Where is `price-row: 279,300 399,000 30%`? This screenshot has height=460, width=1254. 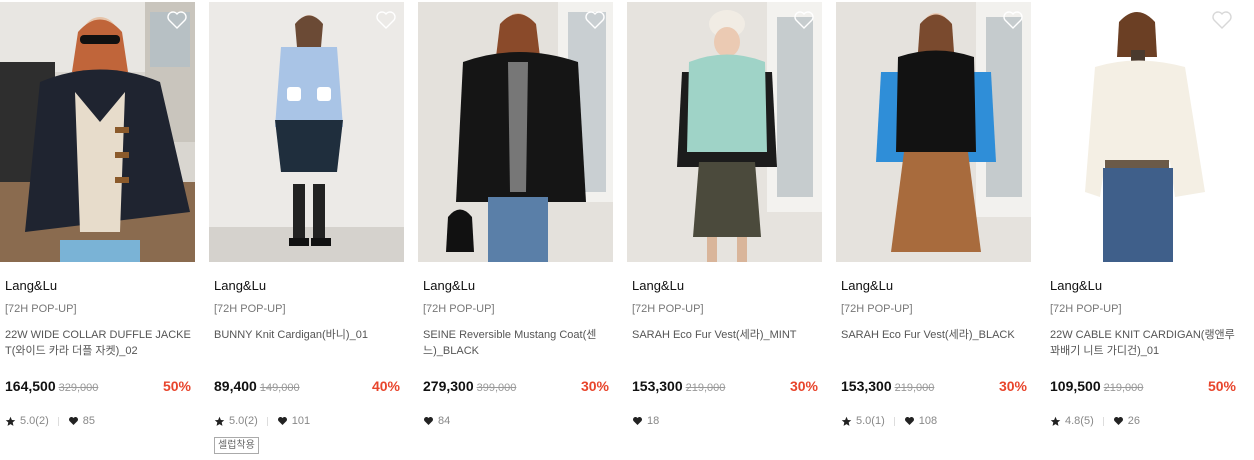 price-row: 279,300 399,000 30% is located at coordinates (516, 388).